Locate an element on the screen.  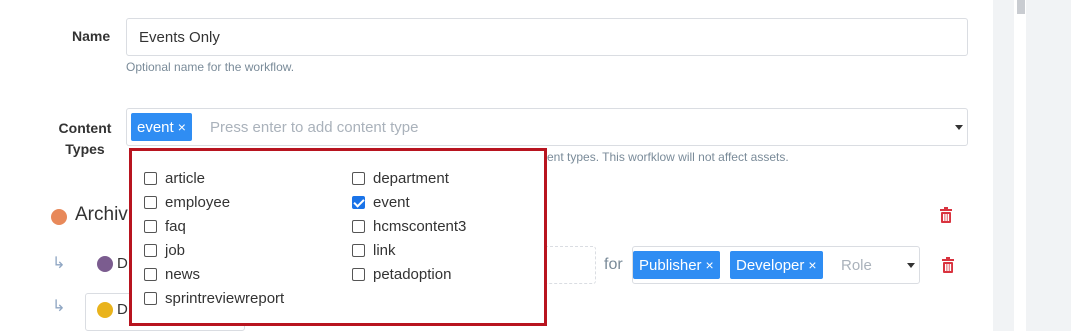
option-label: sprintreviewreport is located at coordinates (225, 298).